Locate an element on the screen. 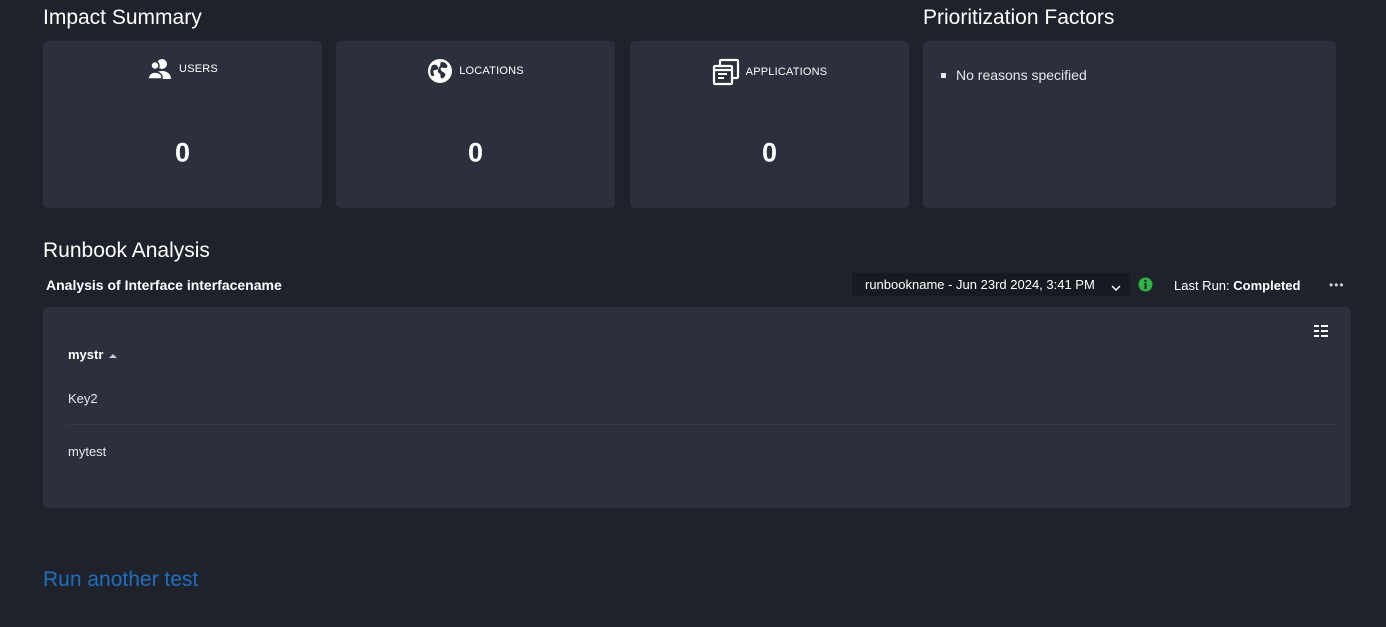 The image size is (1386, 627). info-icon is located at coordinates (1145, 287).